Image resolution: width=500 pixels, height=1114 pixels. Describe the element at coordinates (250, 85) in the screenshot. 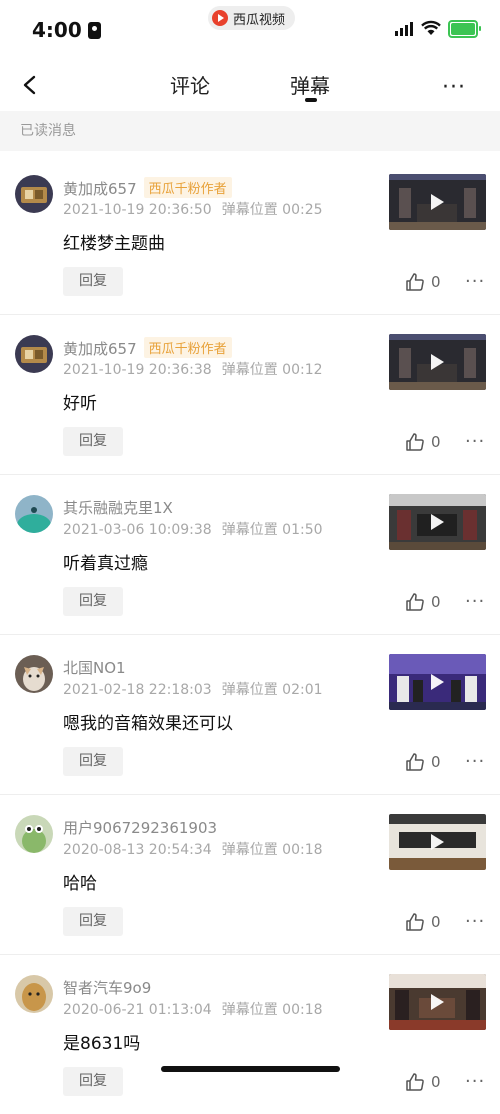

I see `nav-bar: 评论 弹幕 ···` at that location.